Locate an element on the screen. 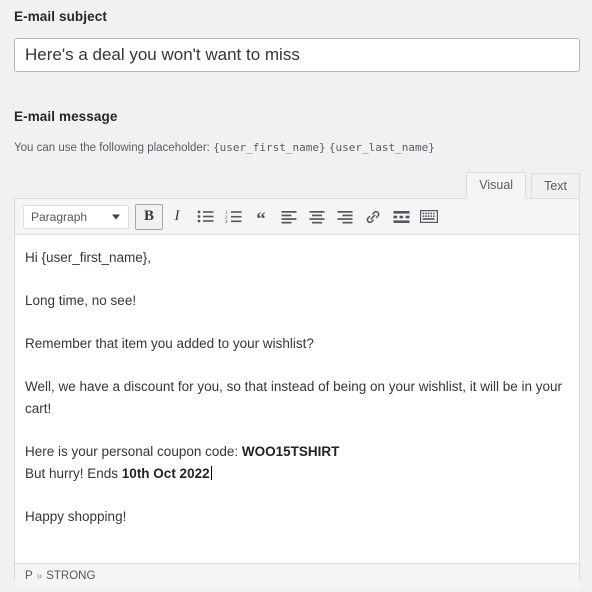 The height and width of the screenshot is (592, 592). italic-icon: I is located at coordinates (177, 216).